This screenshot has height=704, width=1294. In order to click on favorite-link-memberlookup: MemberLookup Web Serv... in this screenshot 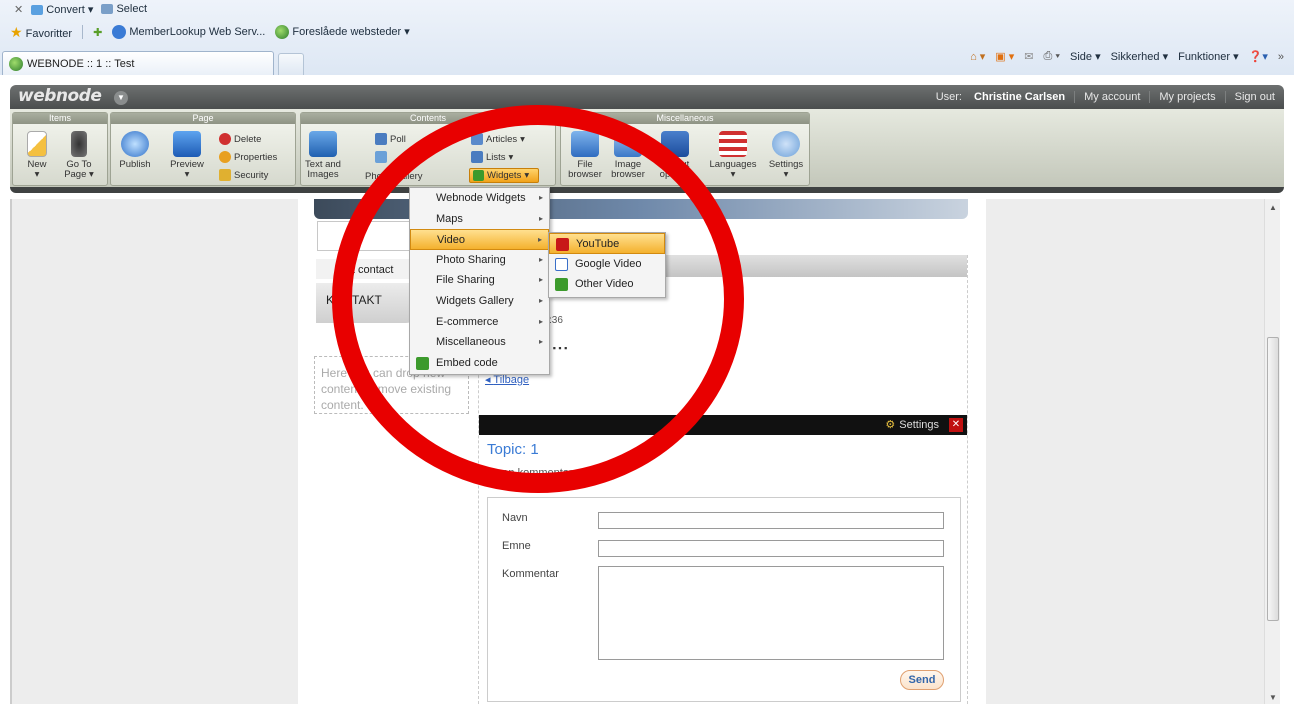, I will do `click(188, 32)`.